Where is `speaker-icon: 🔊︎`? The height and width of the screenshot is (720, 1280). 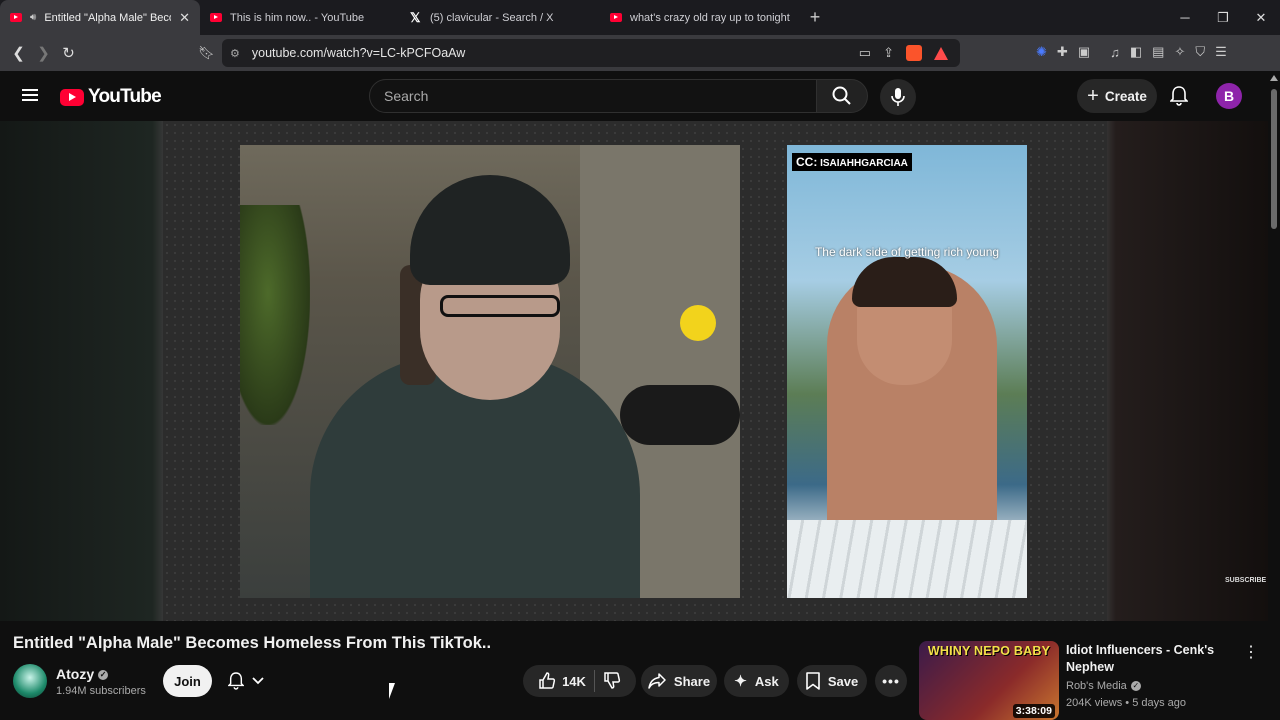
speaker-icon: 🔊︎ is located at coordinates (33, 17).